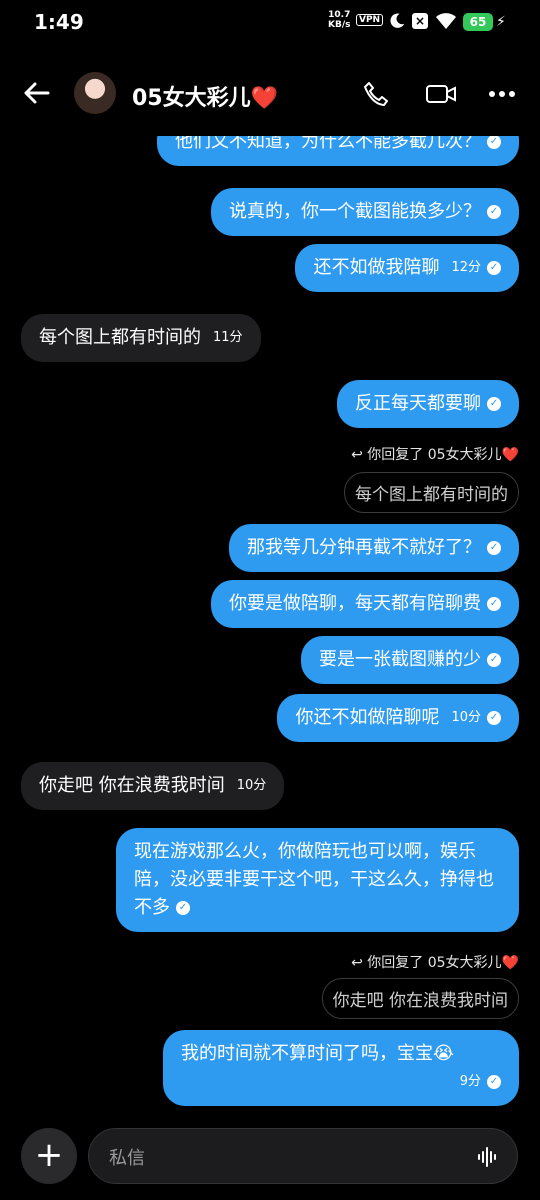  What do you see at coordinates (355, 211) in the screenshot?
I see `message-text: 说真的，你一个截图能换多少？` at bounding box center [355, 211].